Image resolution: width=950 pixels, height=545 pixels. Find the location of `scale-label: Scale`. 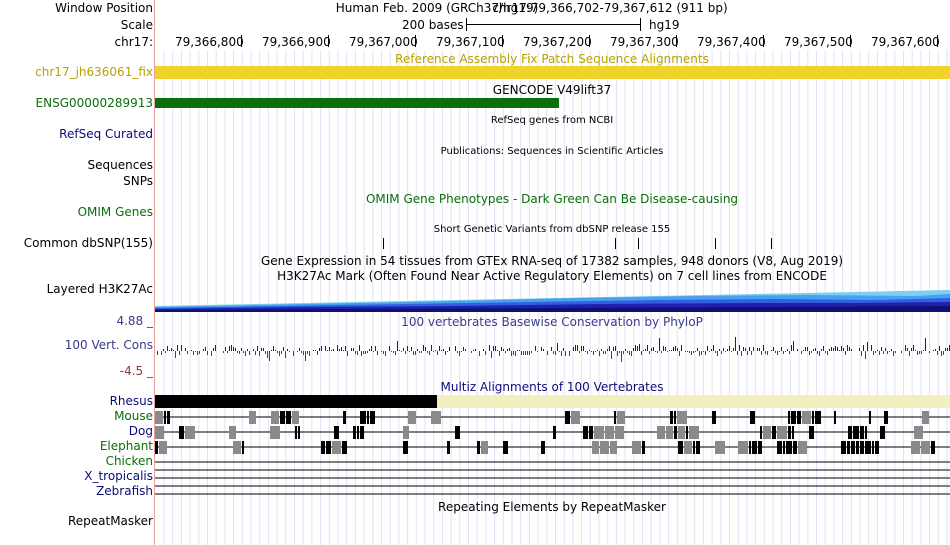

scale-label: Scale is located at coordinates (136, 25).